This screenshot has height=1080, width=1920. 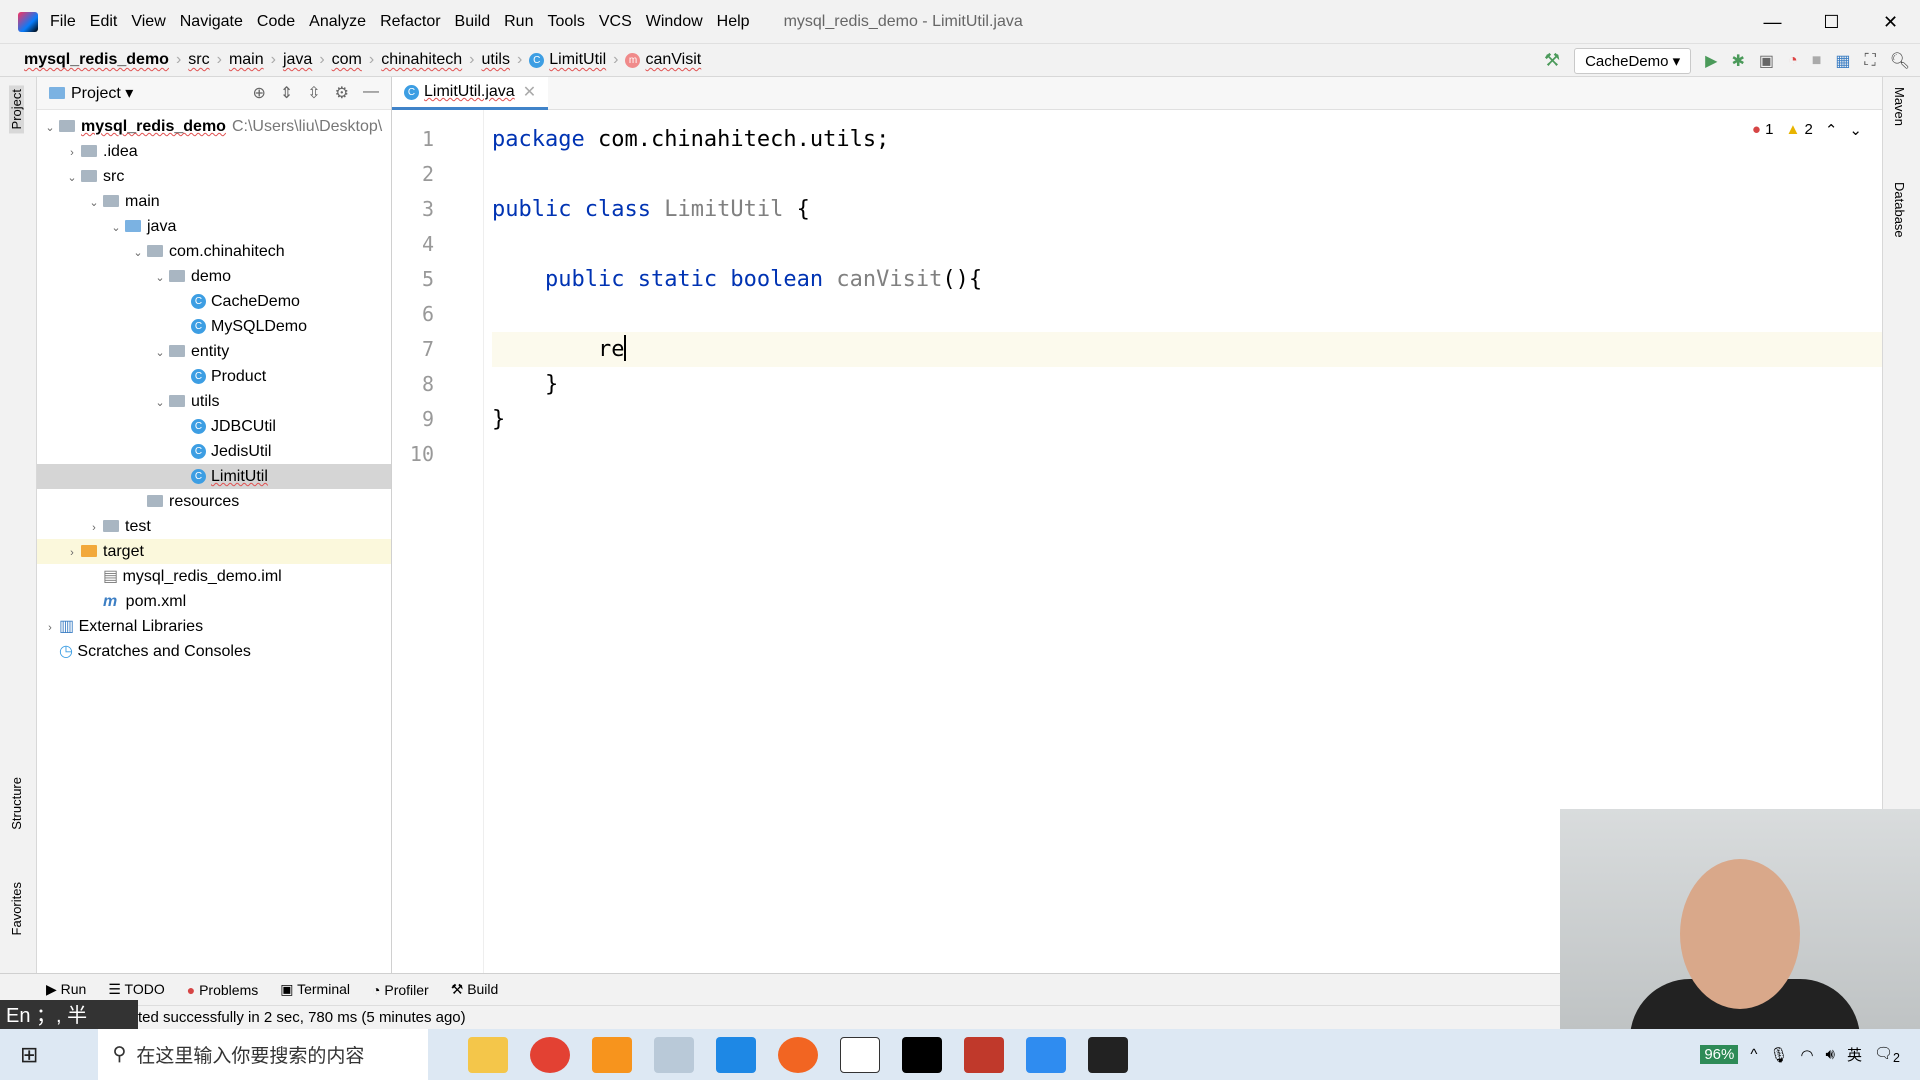 What do you see at coordinates (1831, 22) in the screenshot?
I see `maximize-button: ☐` at bounding box center [1831, 22].